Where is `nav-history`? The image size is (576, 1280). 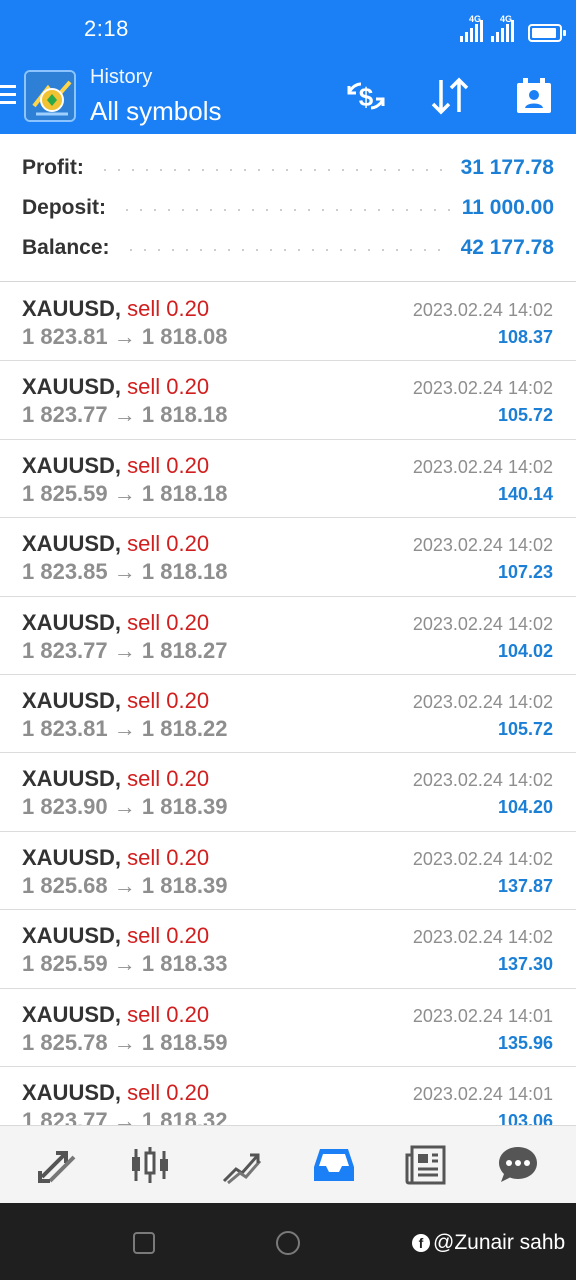 nav-history is located at coordinates (334, 1165).